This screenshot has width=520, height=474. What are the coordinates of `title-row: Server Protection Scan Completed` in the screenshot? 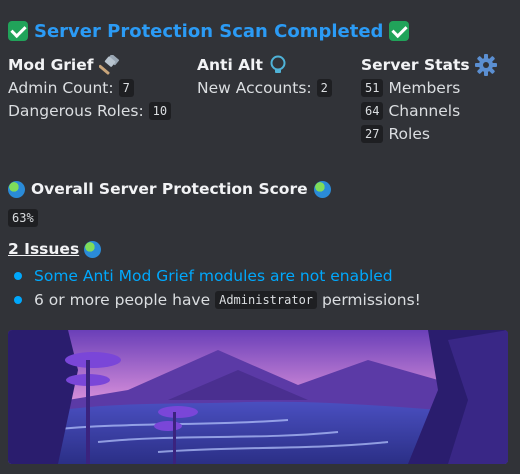 It's located at (209, 31).